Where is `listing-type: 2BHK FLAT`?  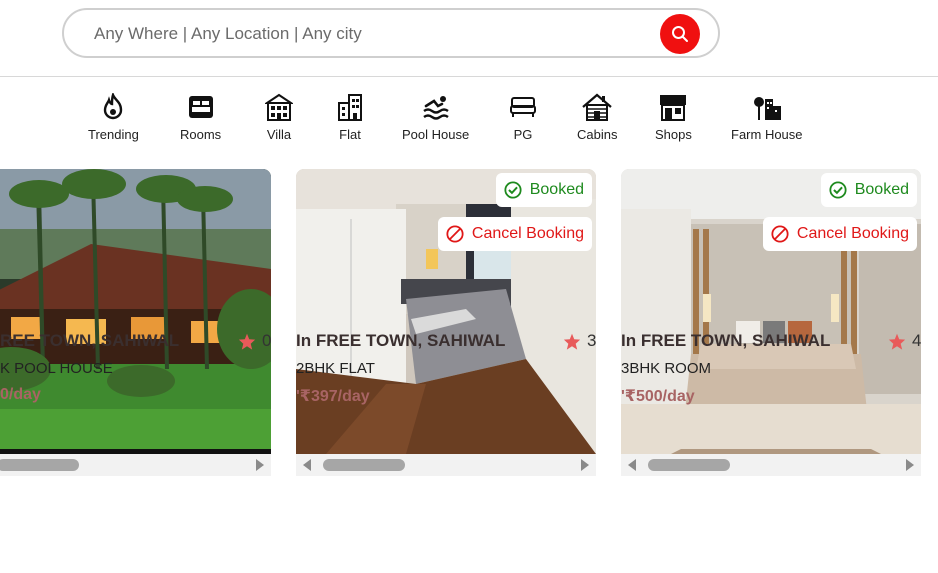 listing-type: 2BHK FLAT is located at coordinates (335, 368).